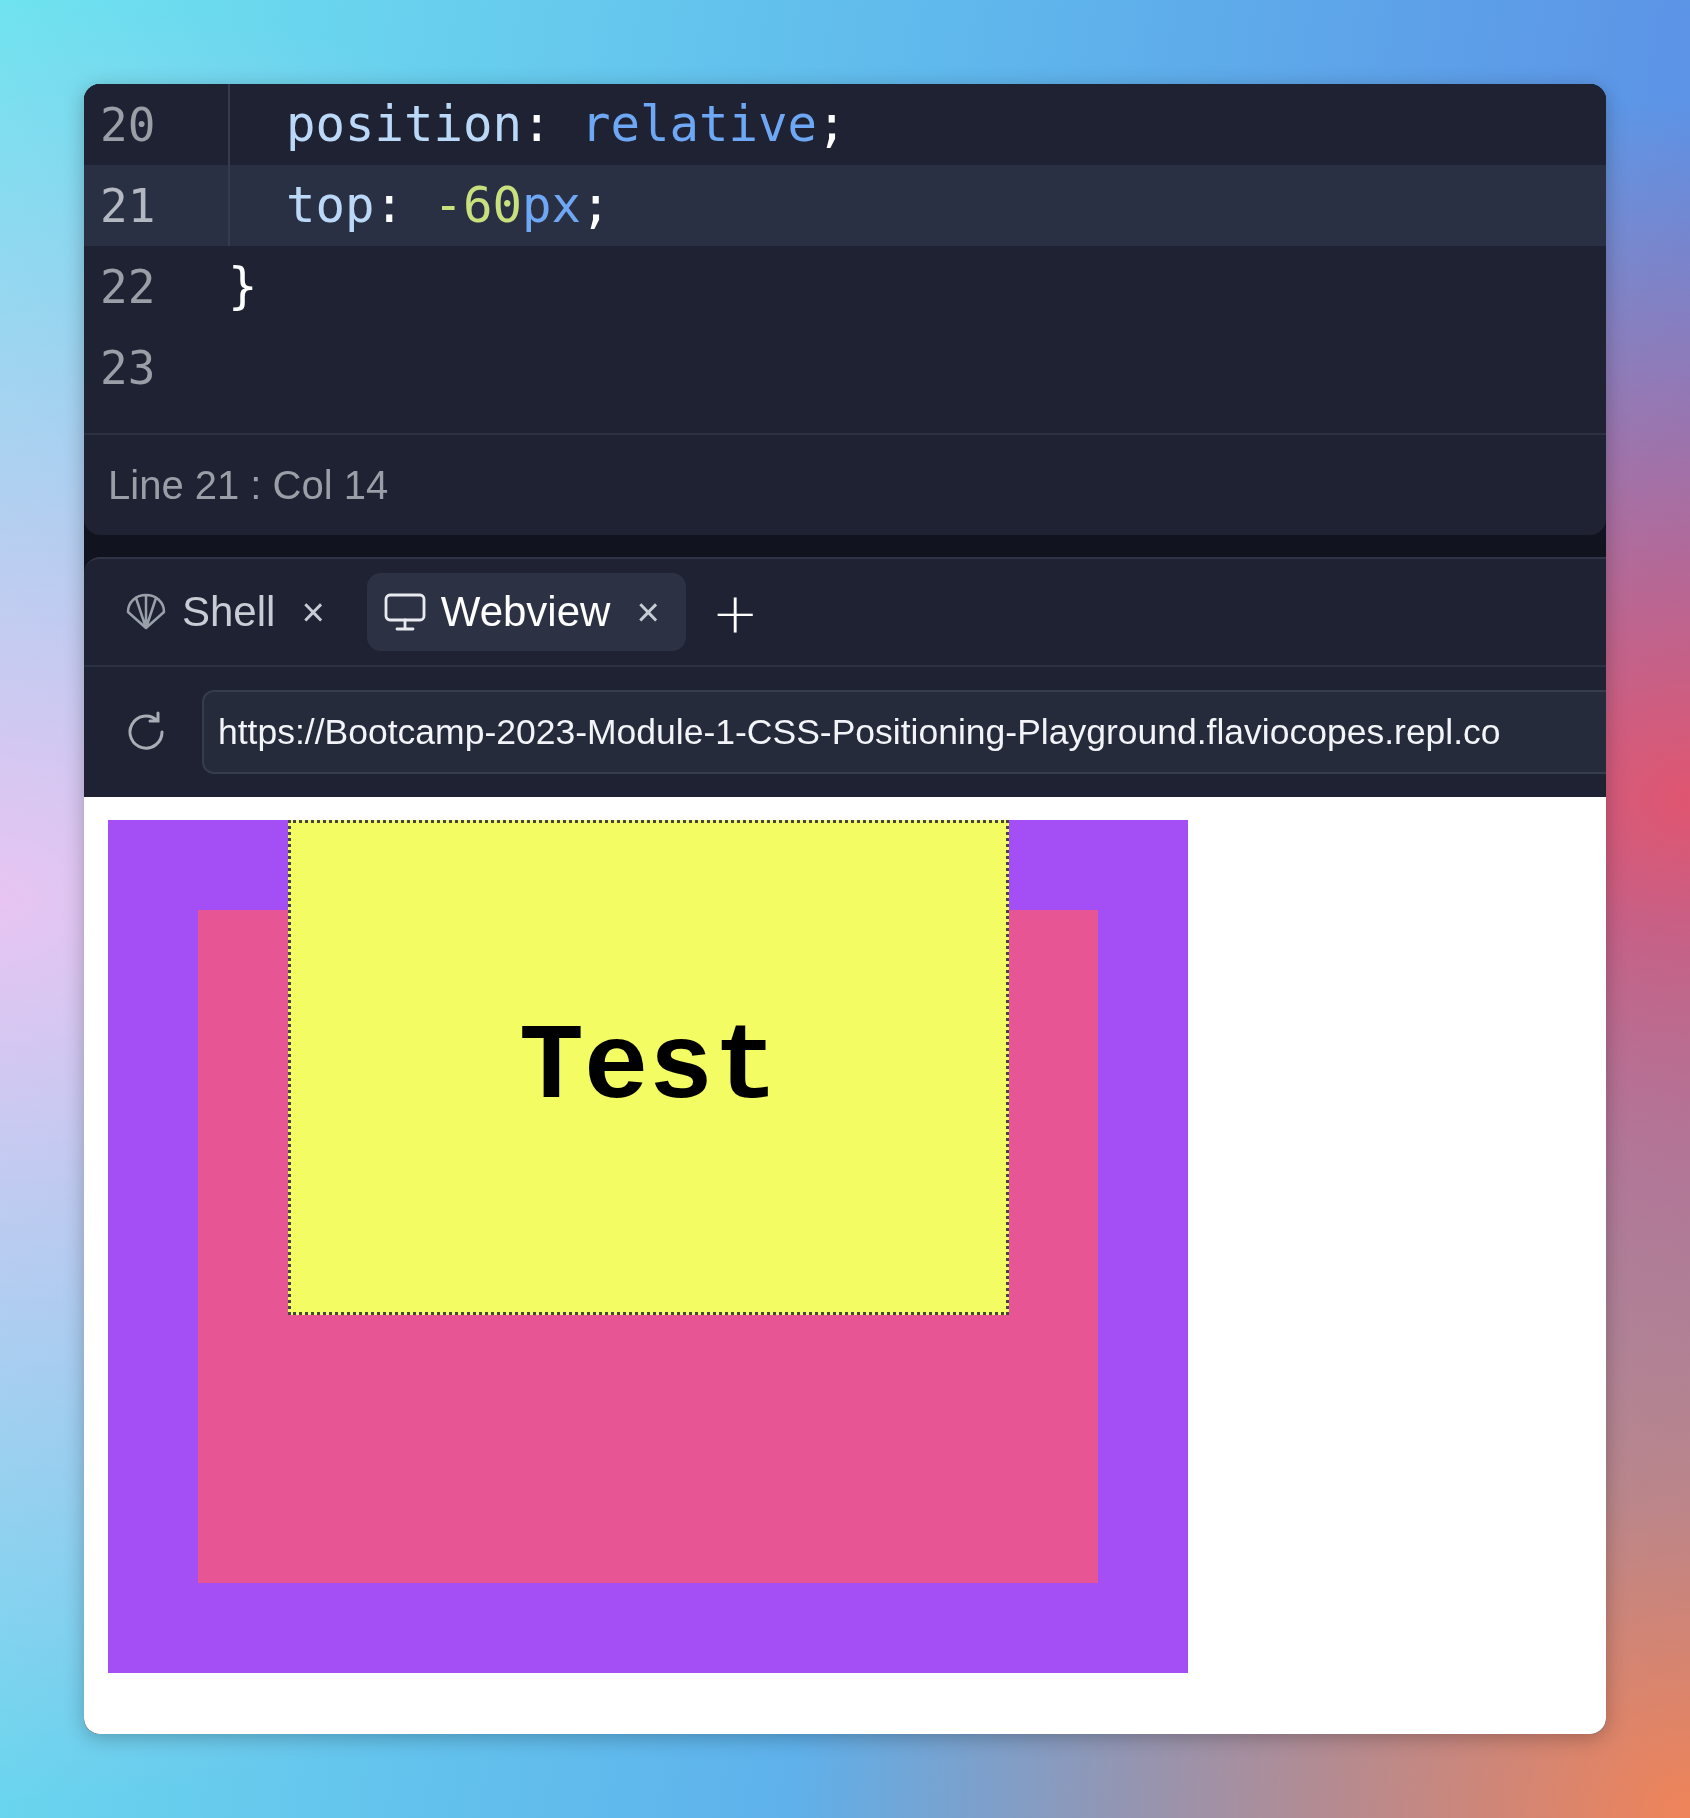 This screenshot has height=1818, width=1690. Describe the element at coordinates (526, 612) in the screenshot. I see `tab: Webview ×` at that location.